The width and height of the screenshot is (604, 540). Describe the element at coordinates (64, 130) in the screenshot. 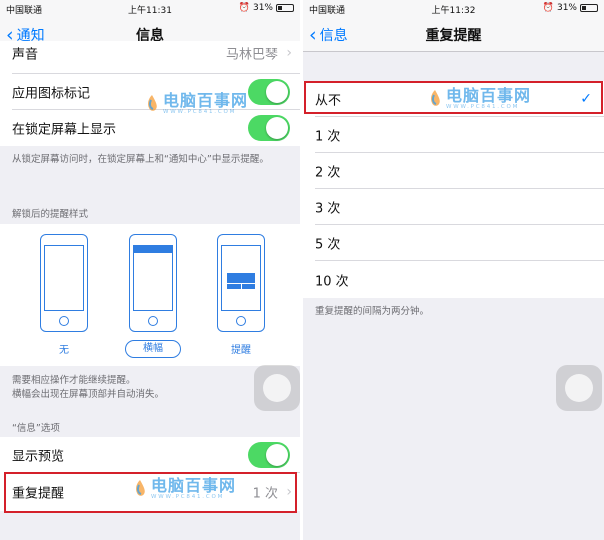

I see `lockscreen-label: 在锁定屏幕上显示` at that location.